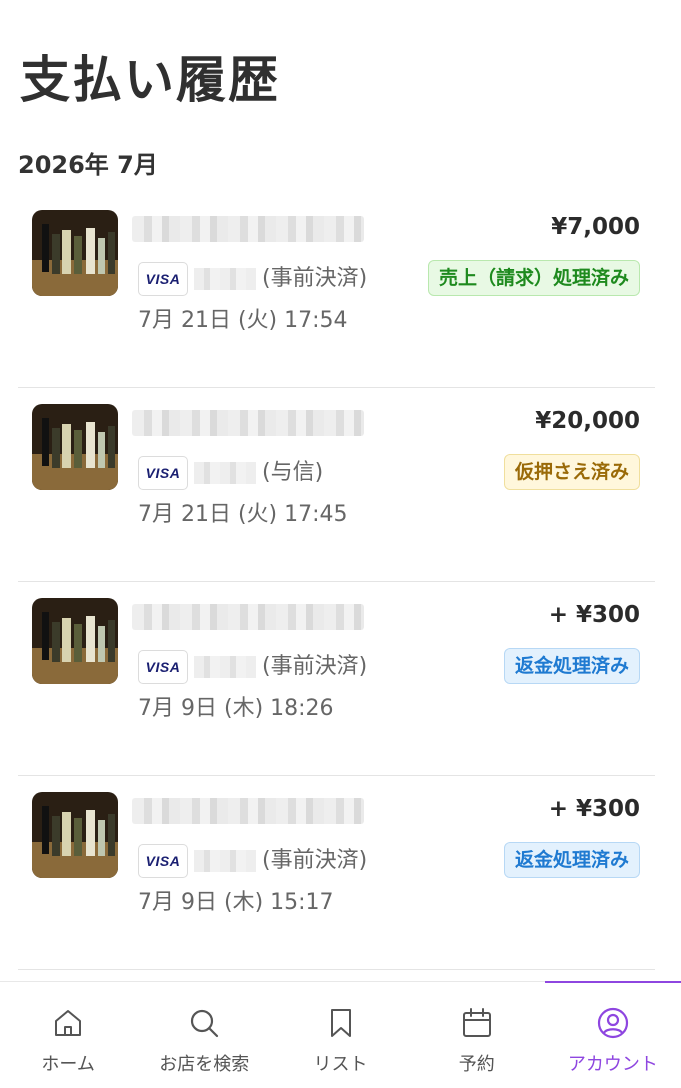  I want to click on nav-label: リスト, so click(340, 1064).